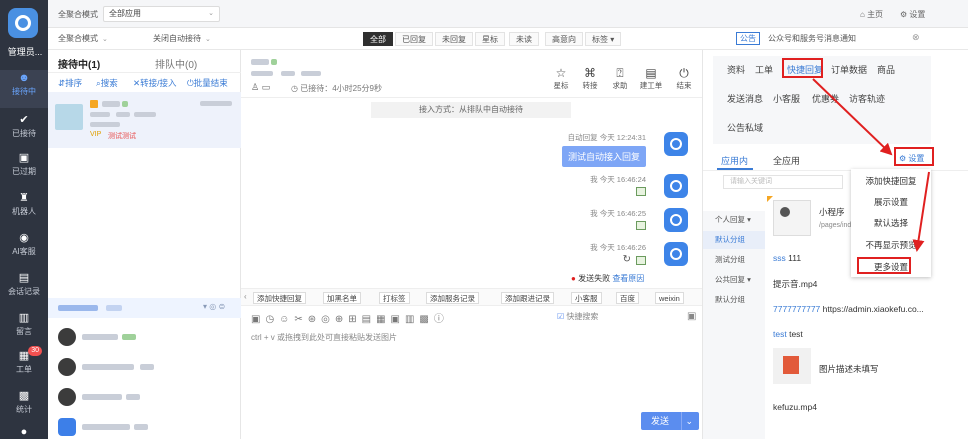 The height and width of the screenshot is (442, 968). What do you see at coordinates (471, 74) in the screenshot?
I see `chat-header: ♙ ▭ ◷ 已接待：4小时25分9秒 ☆ 星标 ⌘ 转接 ⍰ 求助 ▤ 建工单 ⏻ 结束` at bounding box center [471, 74].